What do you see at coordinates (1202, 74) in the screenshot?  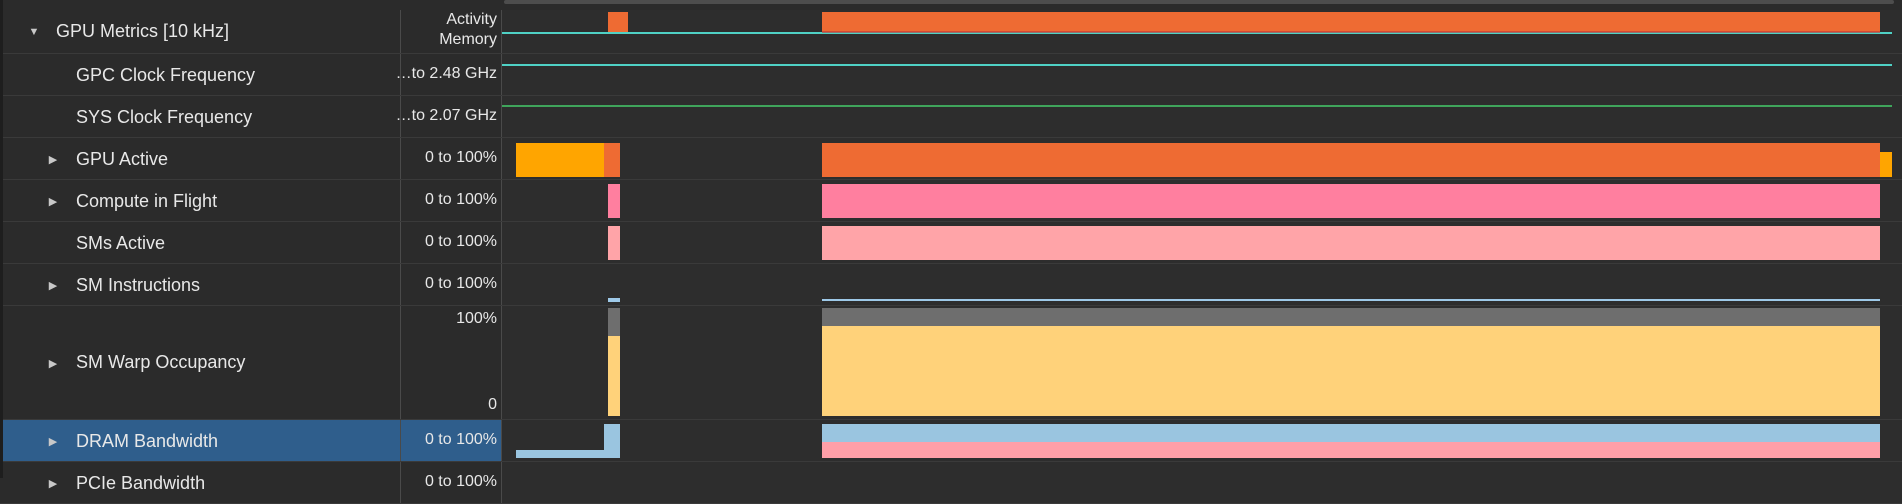 I see `track-gpc-clock` at bounding box center [1202, 74].